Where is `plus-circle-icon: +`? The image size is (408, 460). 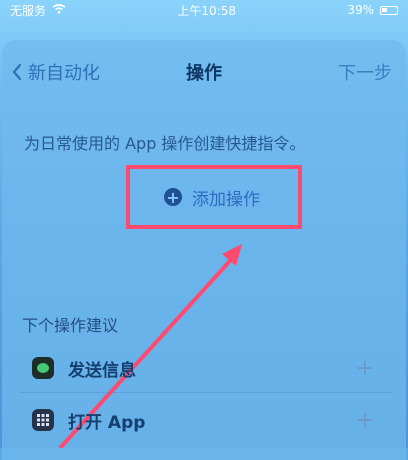 plus-circle-icon: + is located at coordinates (173, 197).